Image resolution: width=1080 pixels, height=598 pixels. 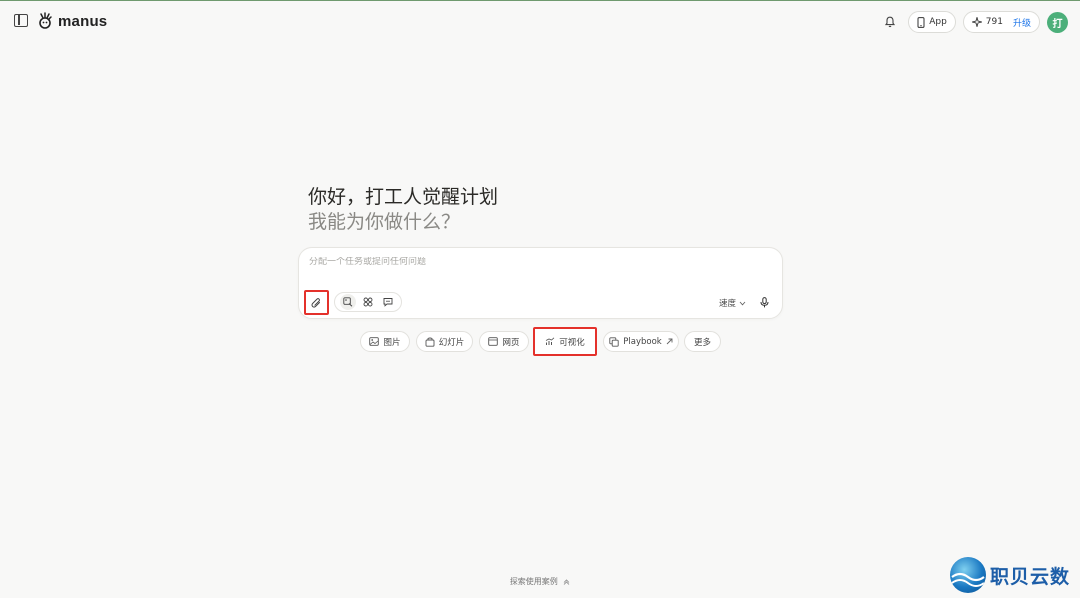 What do you see at coordinates (540, 22) in the screenshot?
I see `top-bar: manus App 791 升级 打` at bounding box center [540, 22].